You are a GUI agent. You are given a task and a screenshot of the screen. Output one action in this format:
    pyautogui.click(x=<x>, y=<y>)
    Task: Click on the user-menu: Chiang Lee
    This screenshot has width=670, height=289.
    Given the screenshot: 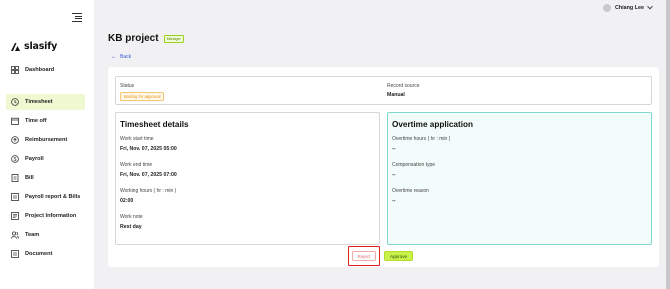 What is the action you would take?
    pyautogui.click(x=627, y=7)
    